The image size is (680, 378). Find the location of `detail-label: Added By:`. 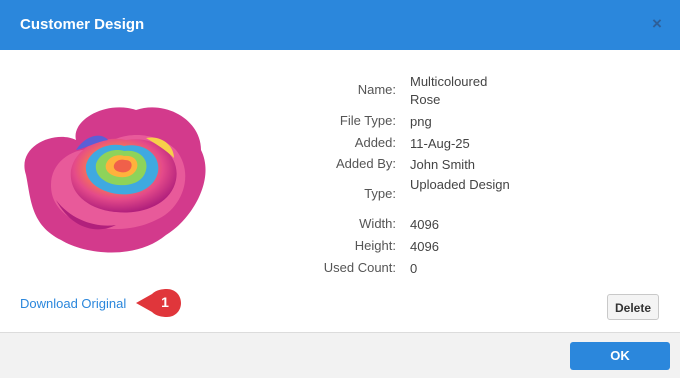

detail-label: Added By: is located at coordinates (366, 163).